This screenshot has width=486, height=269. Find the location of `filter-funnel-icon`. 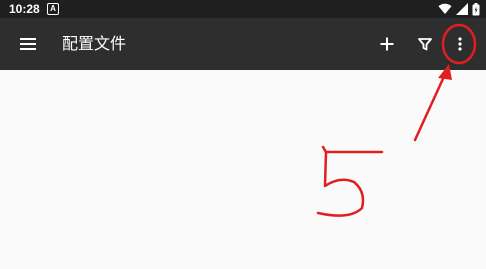

filter-funnel-icon is located at coordinates (425, 44).